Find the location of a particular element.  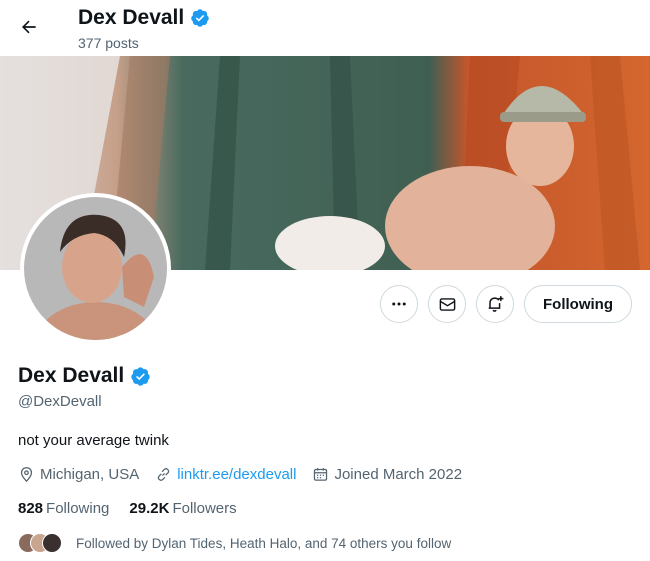

profile-actions: Following is located at coordinates (506, 304).